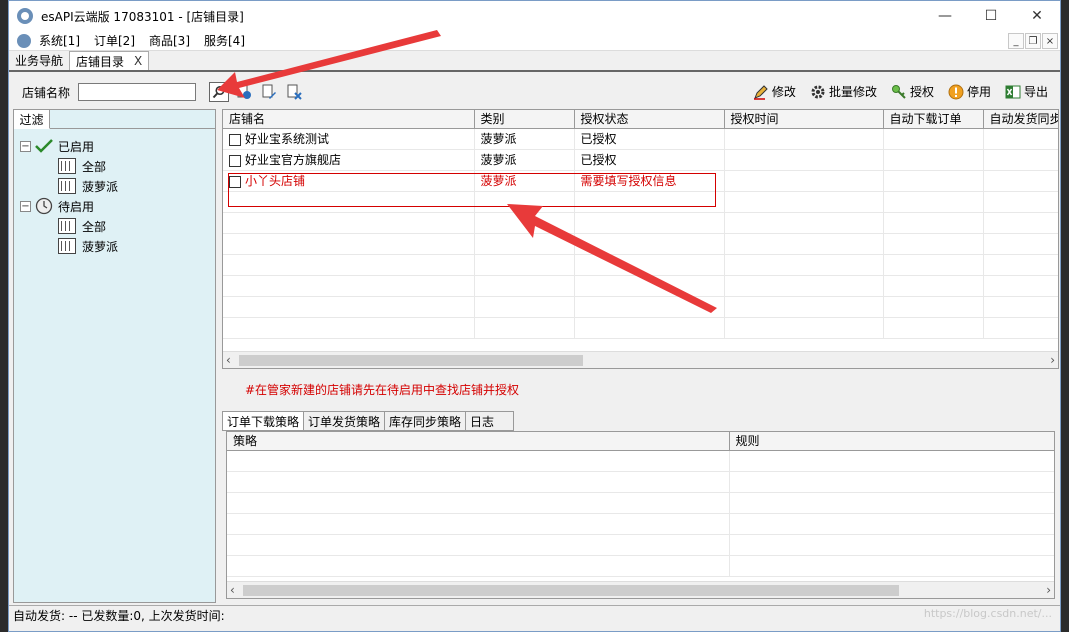 Image resolution: width=1069 pixels, height=632 pixels. I want to click on edit-shop-button, so click(269, 92).